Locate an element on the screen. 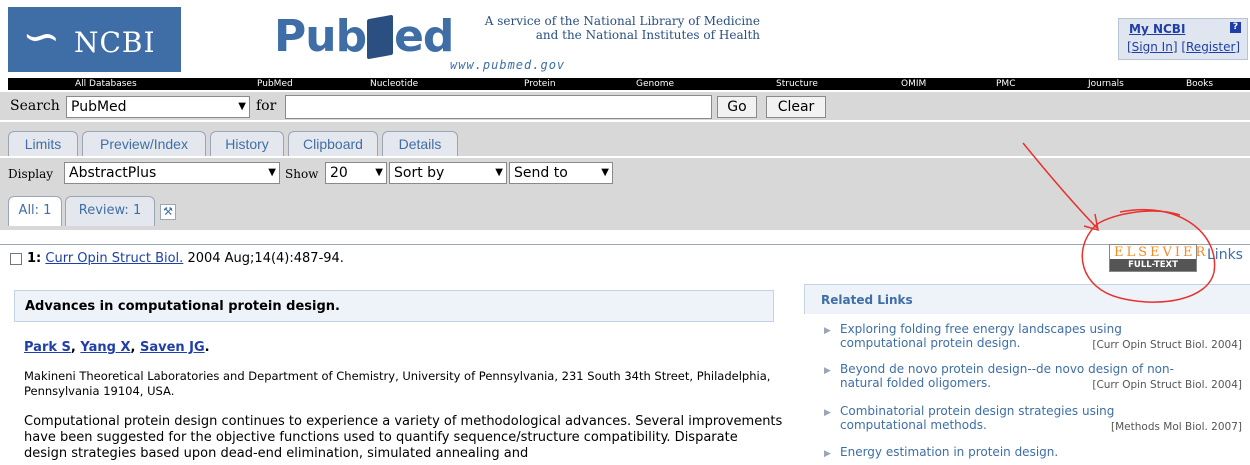 This screenshot has height=465, width=1250. elsevier-full-text-button: ELSEVIER FULL-TEXT ARTICLE is located at coordinates (1157, 263).